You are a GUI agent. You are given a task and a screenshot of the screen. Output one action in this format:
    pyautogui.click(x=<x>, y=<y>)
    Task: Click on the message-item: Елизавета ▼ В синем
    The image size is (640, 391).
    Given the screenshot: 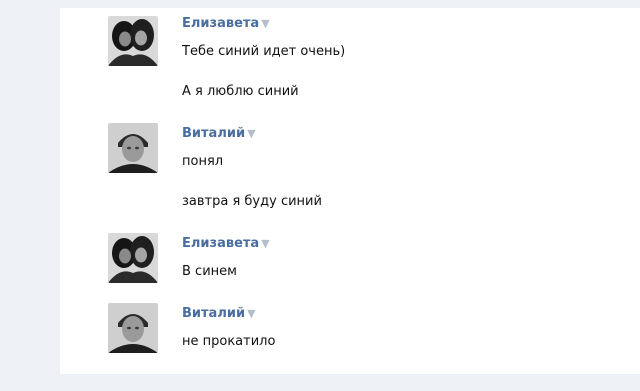 What is the action you would take?
    pyautogui.click(x=368, y=265)
    